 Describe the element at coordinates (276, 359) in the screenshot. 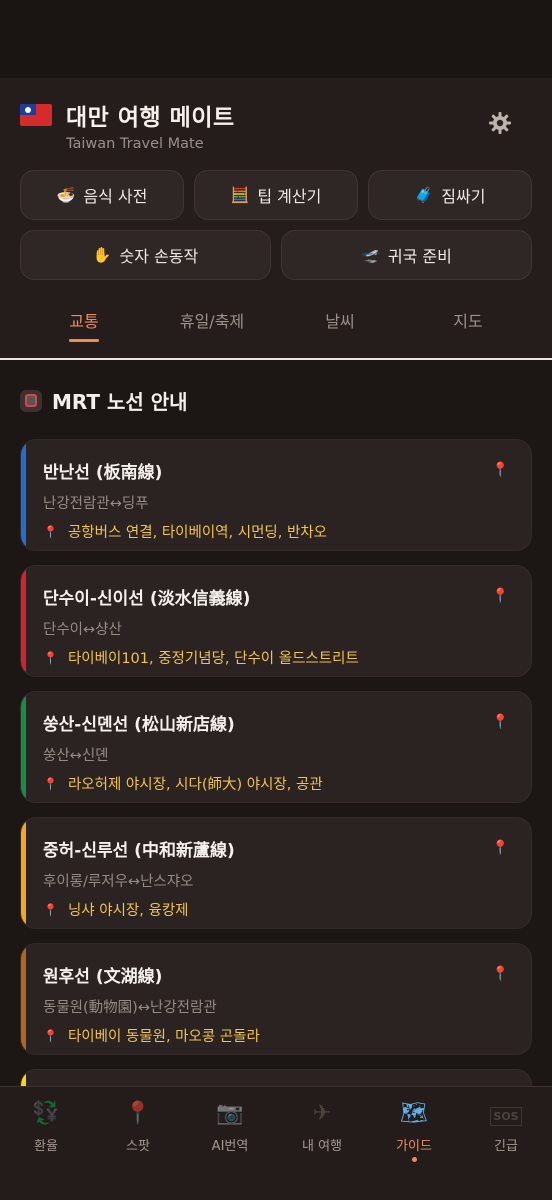

I see `tabs-divider` at that location.